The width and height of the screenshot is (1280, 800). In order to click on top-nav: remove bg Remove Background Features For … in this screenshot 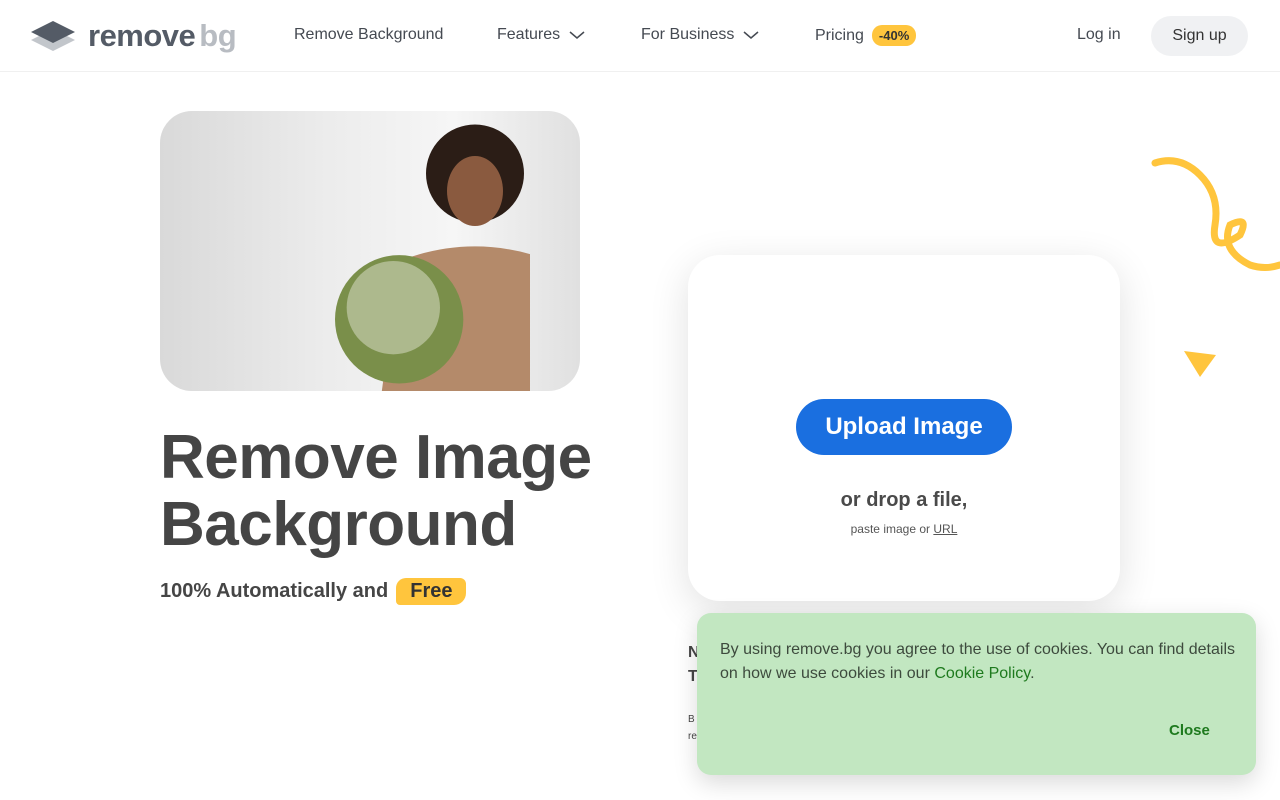, I will do `click(640, 36)`.